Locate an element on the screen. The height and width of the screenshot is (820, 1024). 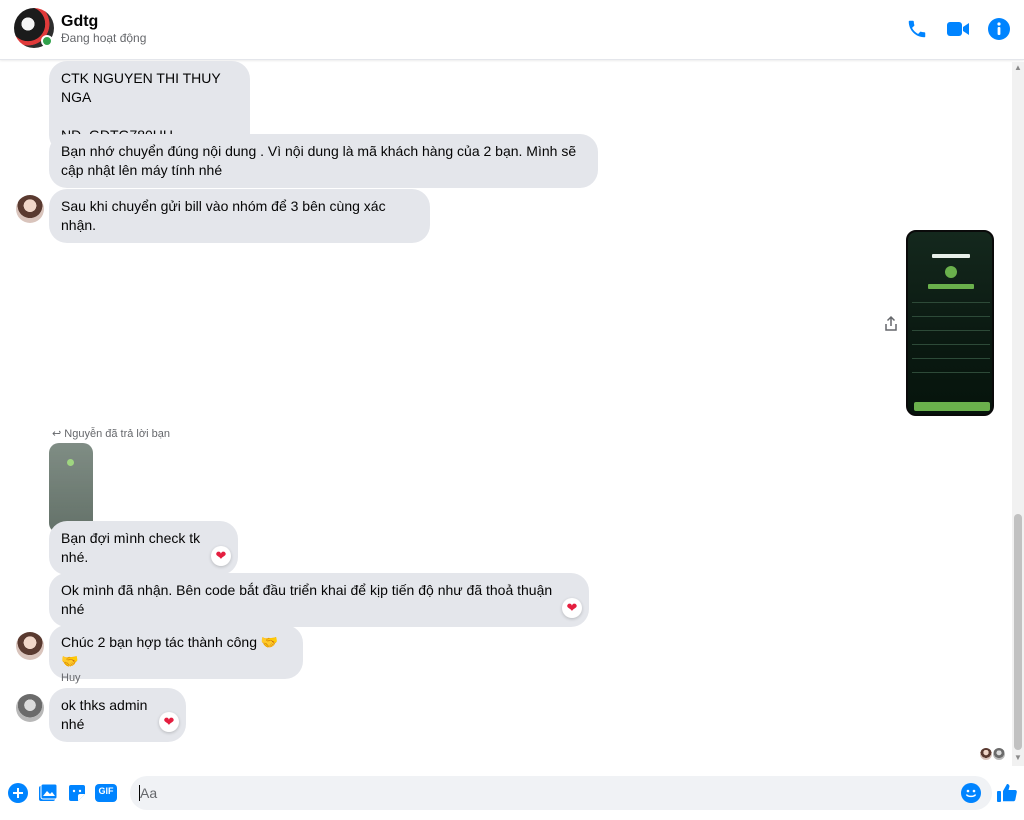
plus-icon is located at coordinates (18, 793).